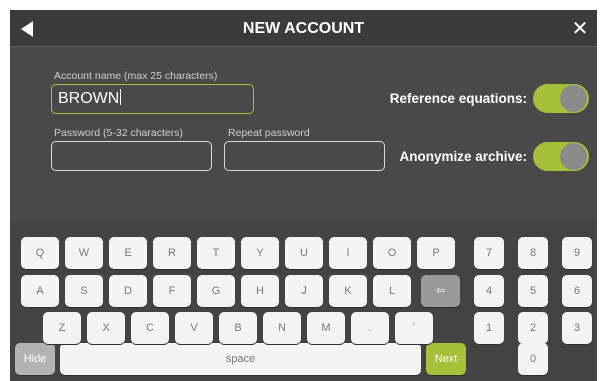 This screenshot has width=604, height=381. I want to click on key-a: A, so click(40, 291).